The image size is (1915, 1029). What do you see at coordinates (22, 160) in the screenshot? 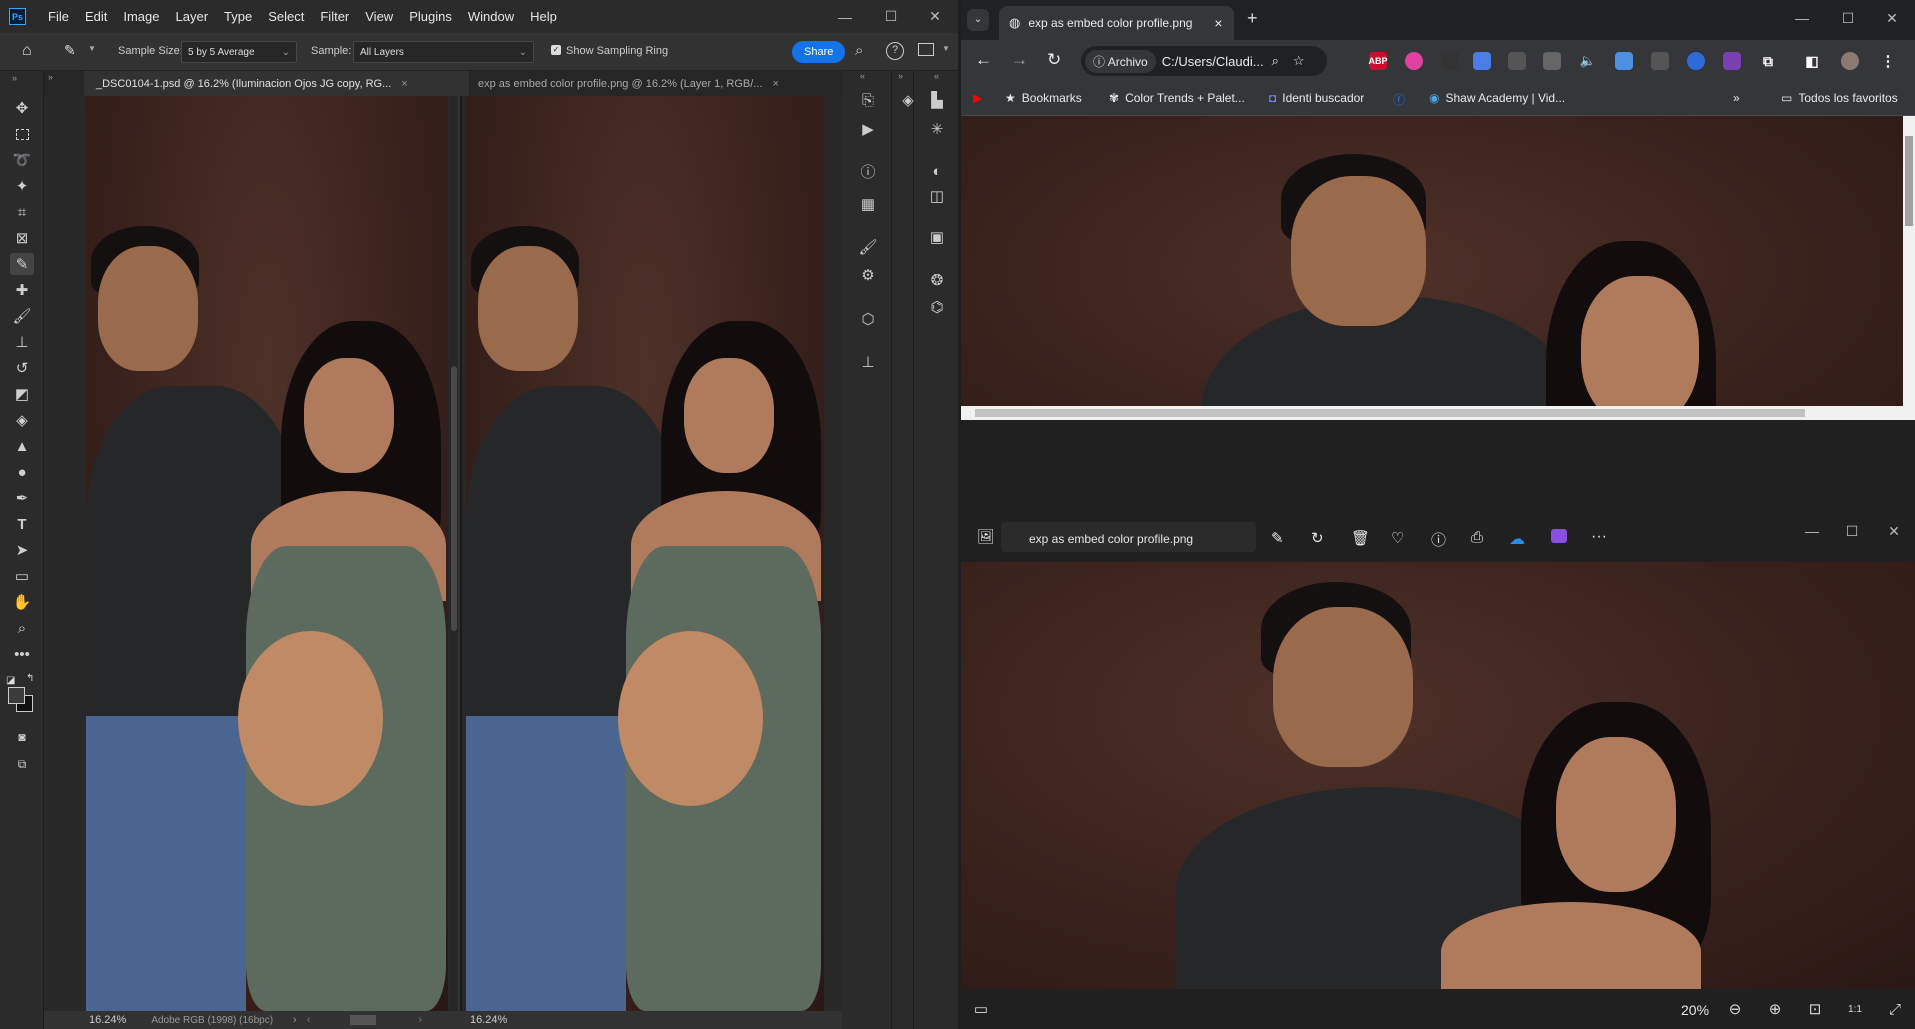
I see `lasso-tool-icon: ➰` at bounding box center [22, 160].